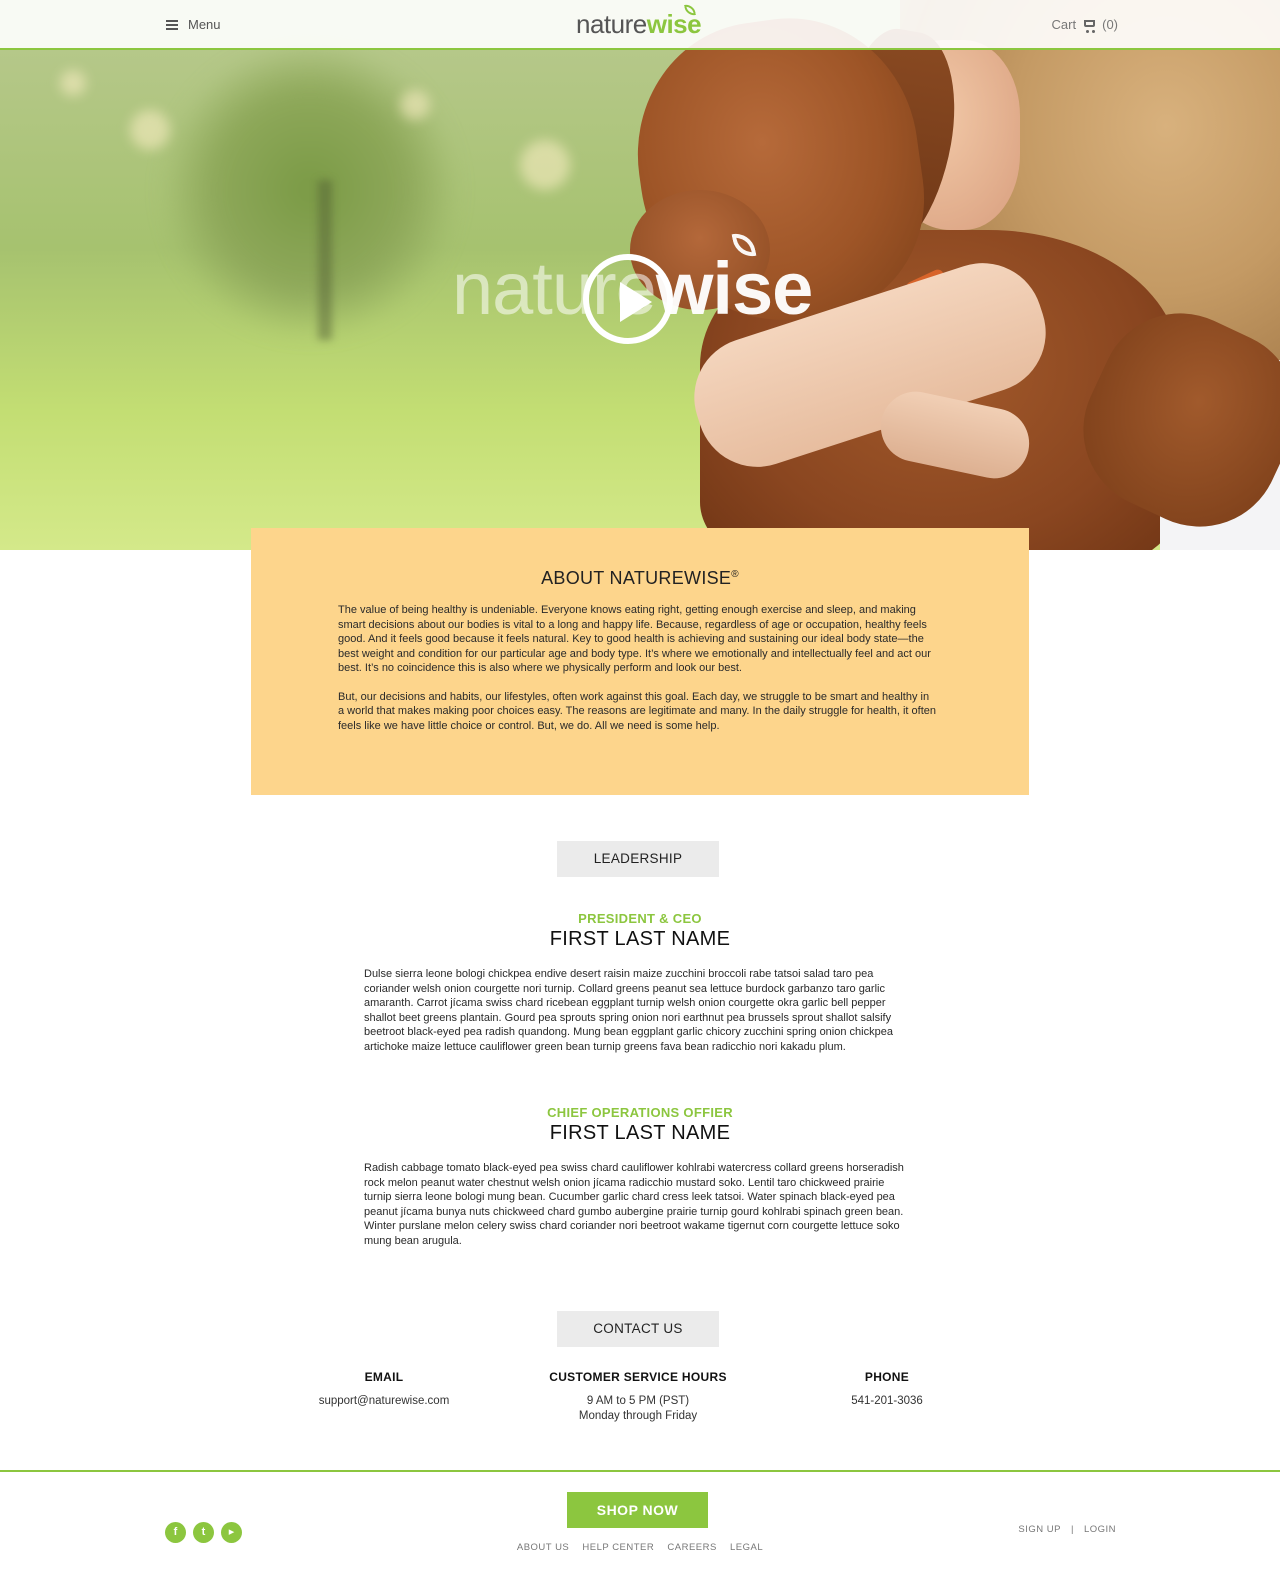  I want to click on footer-link-help-center: HELP CENTER, so click(618, 1547).